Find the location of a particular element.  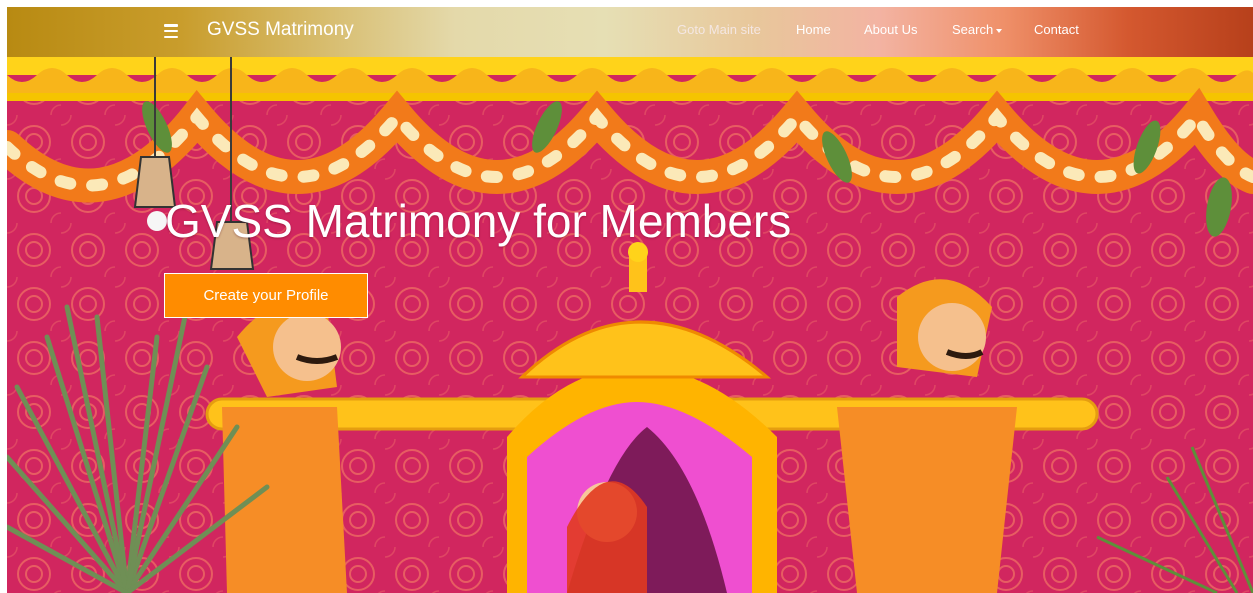

nav-contact: Contact is located at coordinates (1056, 29).